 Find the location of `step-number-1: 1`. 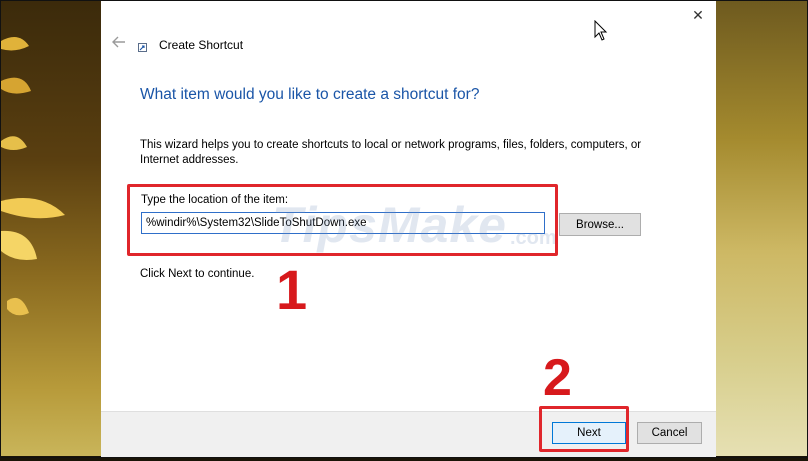

step-number-1: 1 is located at coordinates (292, 289).